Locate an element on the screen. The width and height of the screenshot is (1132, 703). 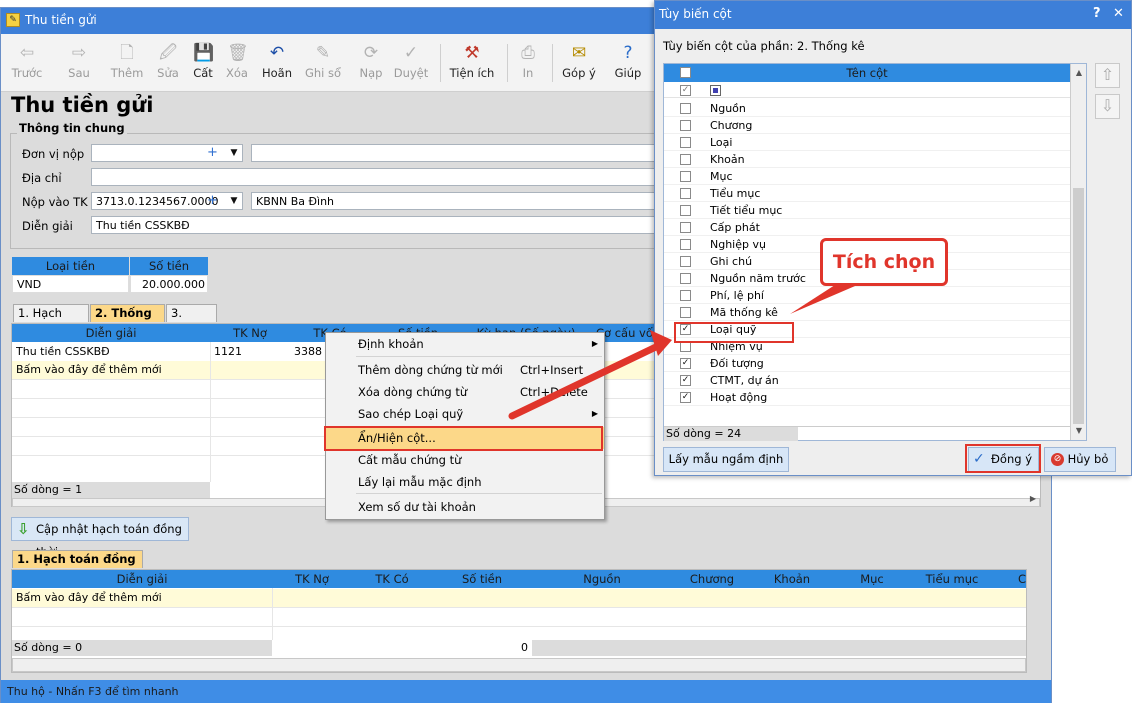
arrowhead is located at coordinates (661, 343).